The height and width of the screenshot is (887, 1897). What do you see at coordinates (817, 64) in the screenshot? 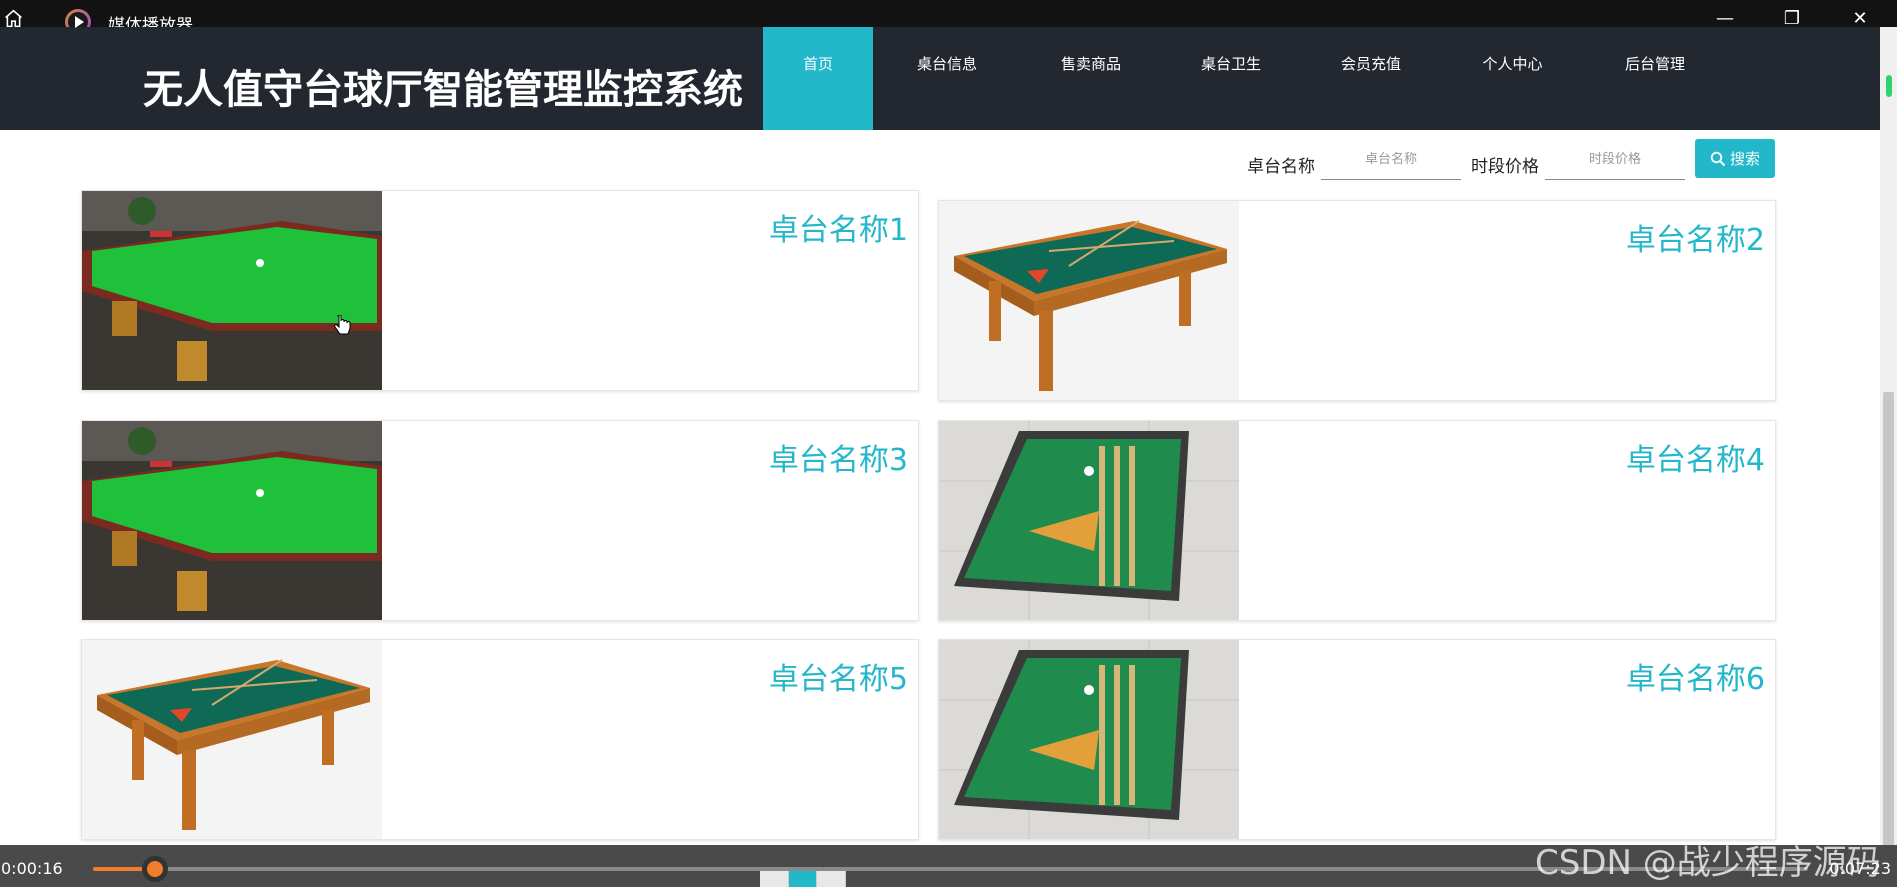
I see `nav-label: 首页` at bounding box center [817, 64].